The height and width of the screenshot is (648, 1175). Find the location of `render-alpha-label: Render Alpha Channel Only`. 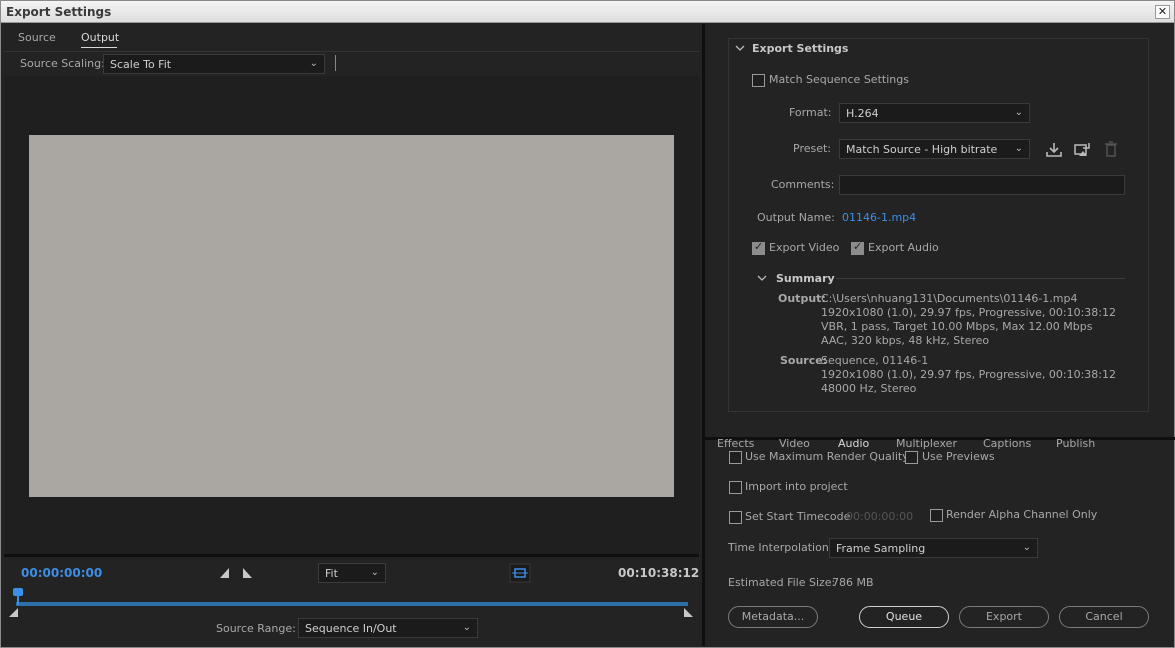

render-alpha-label: Render Alpha Channel Only is located at coordinates (1022, 514).